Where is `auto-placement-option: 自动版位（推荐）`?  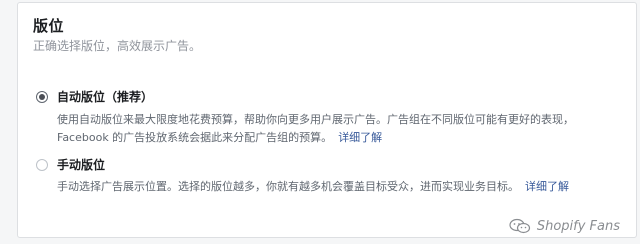 auto-placement-option: 自动版位（推荐） is located at coordinates (94, 96).